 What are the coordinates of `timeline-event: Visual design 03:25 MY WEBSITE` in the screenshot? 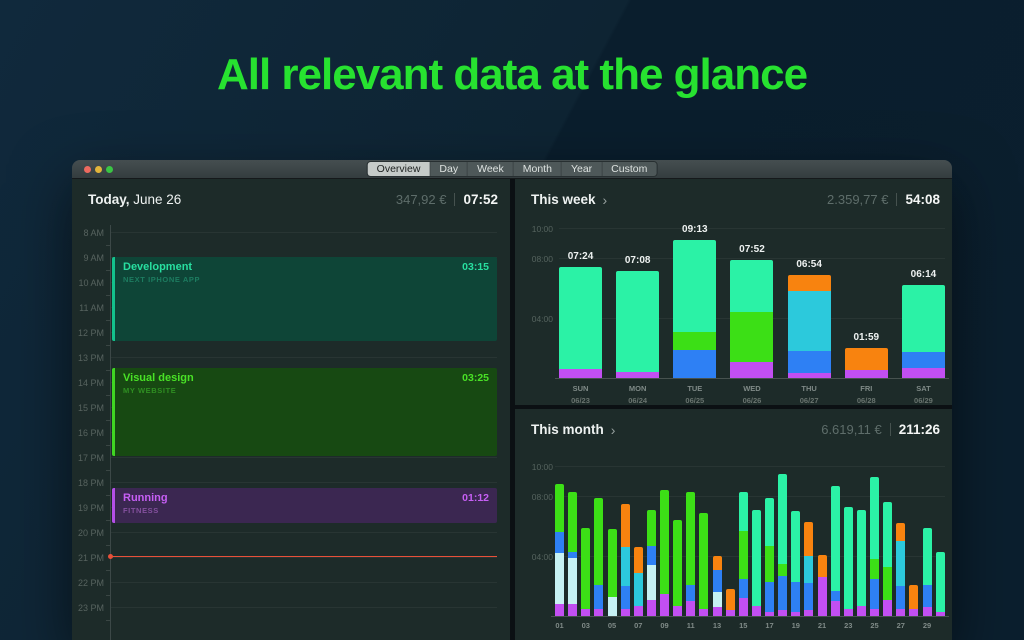 It's located at (304, 412).